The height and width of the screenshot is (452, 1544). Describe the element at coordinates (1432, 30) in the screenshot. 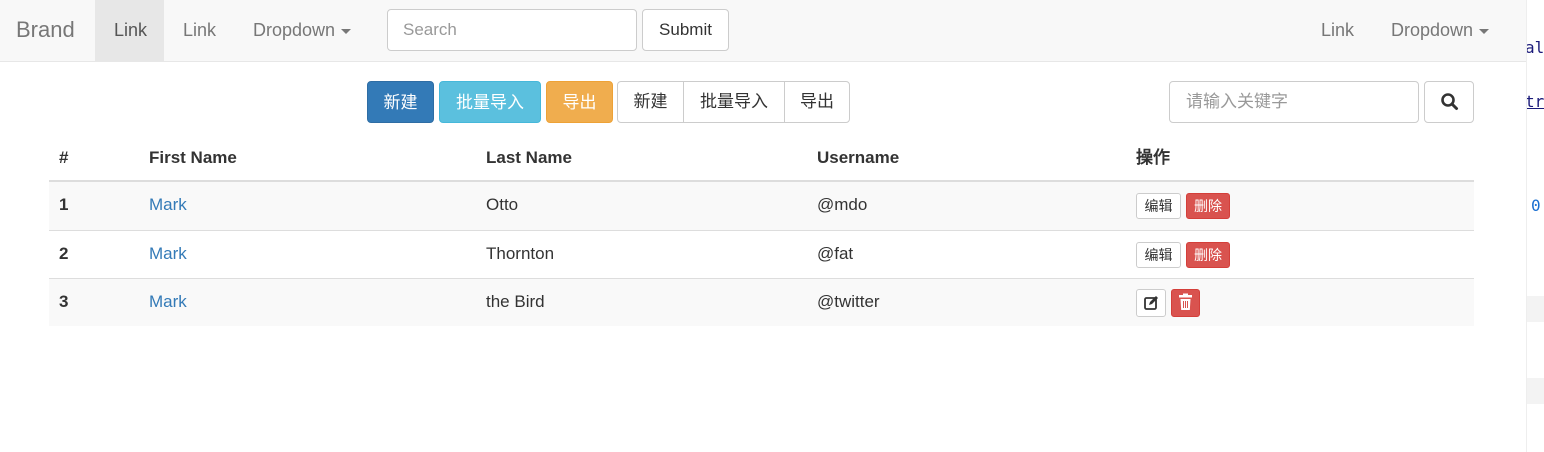

I see `nav-dropdown-right-label: Dropdown` at that location.